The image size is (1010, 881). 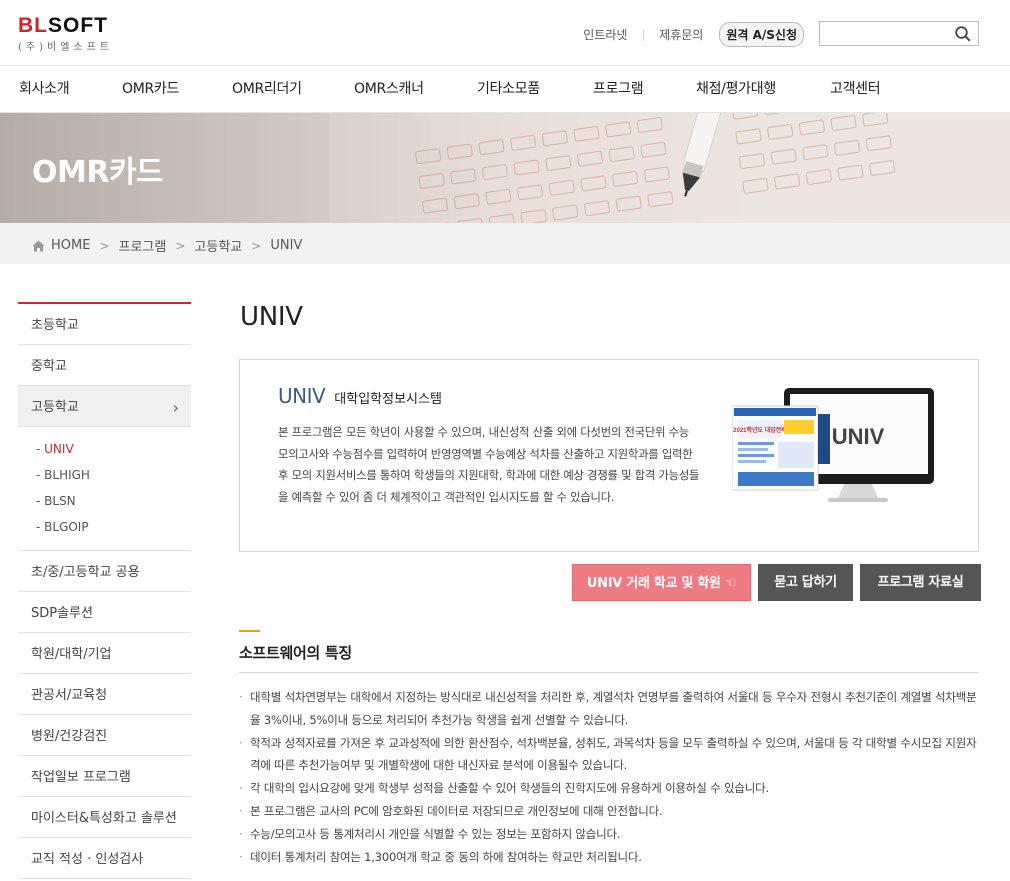 I want to click on company-logo: BLSOFT (주)비엘소프트, so click(x=65, y=34).